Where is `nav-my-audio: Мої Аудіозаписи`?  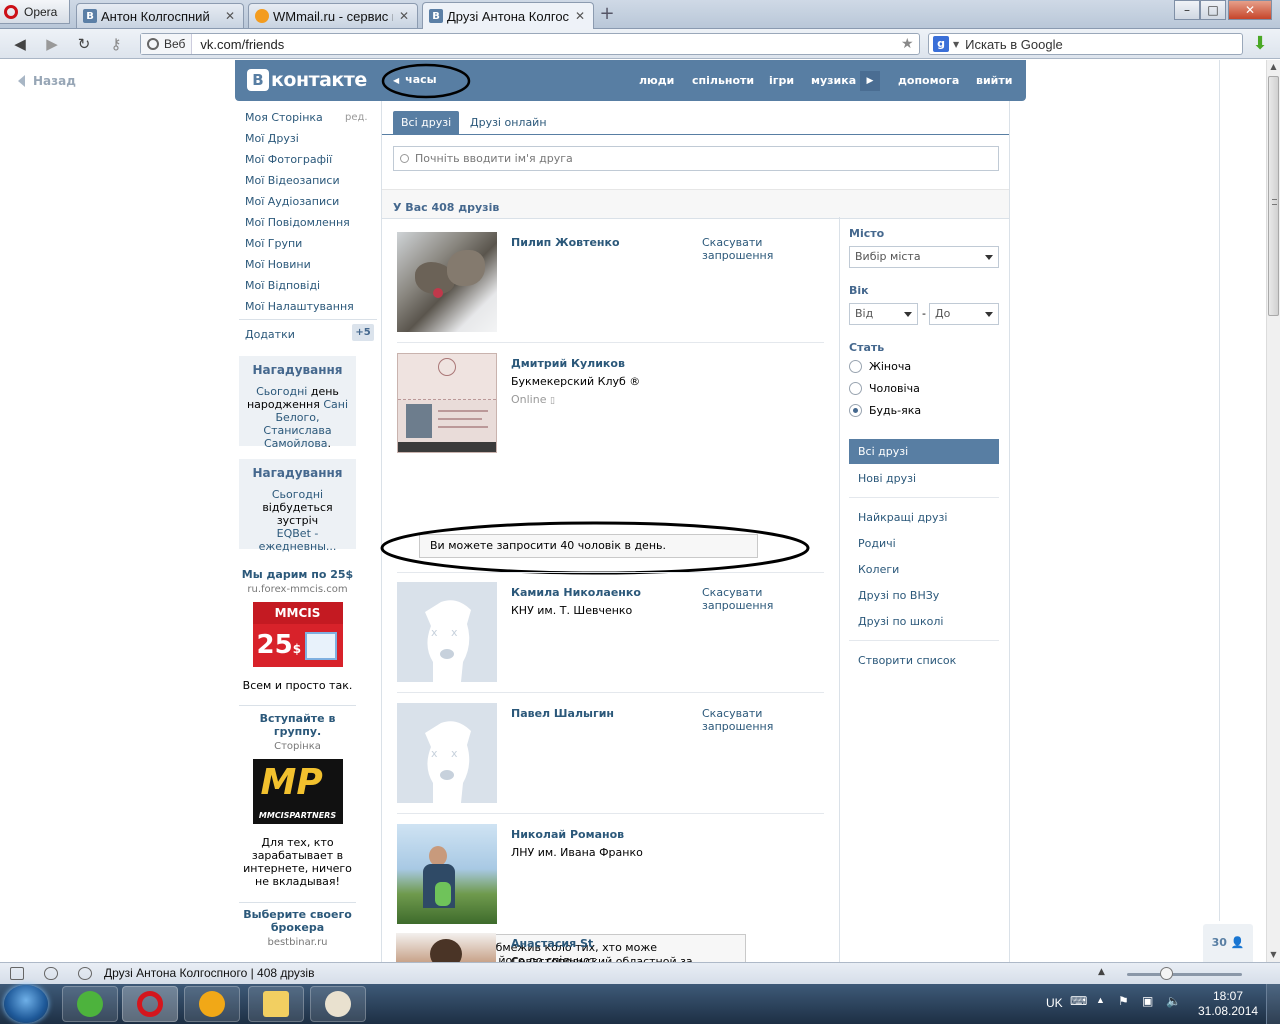
nav-my-audio: Мої Аудіозаписи is located at coordinates (292, 201).